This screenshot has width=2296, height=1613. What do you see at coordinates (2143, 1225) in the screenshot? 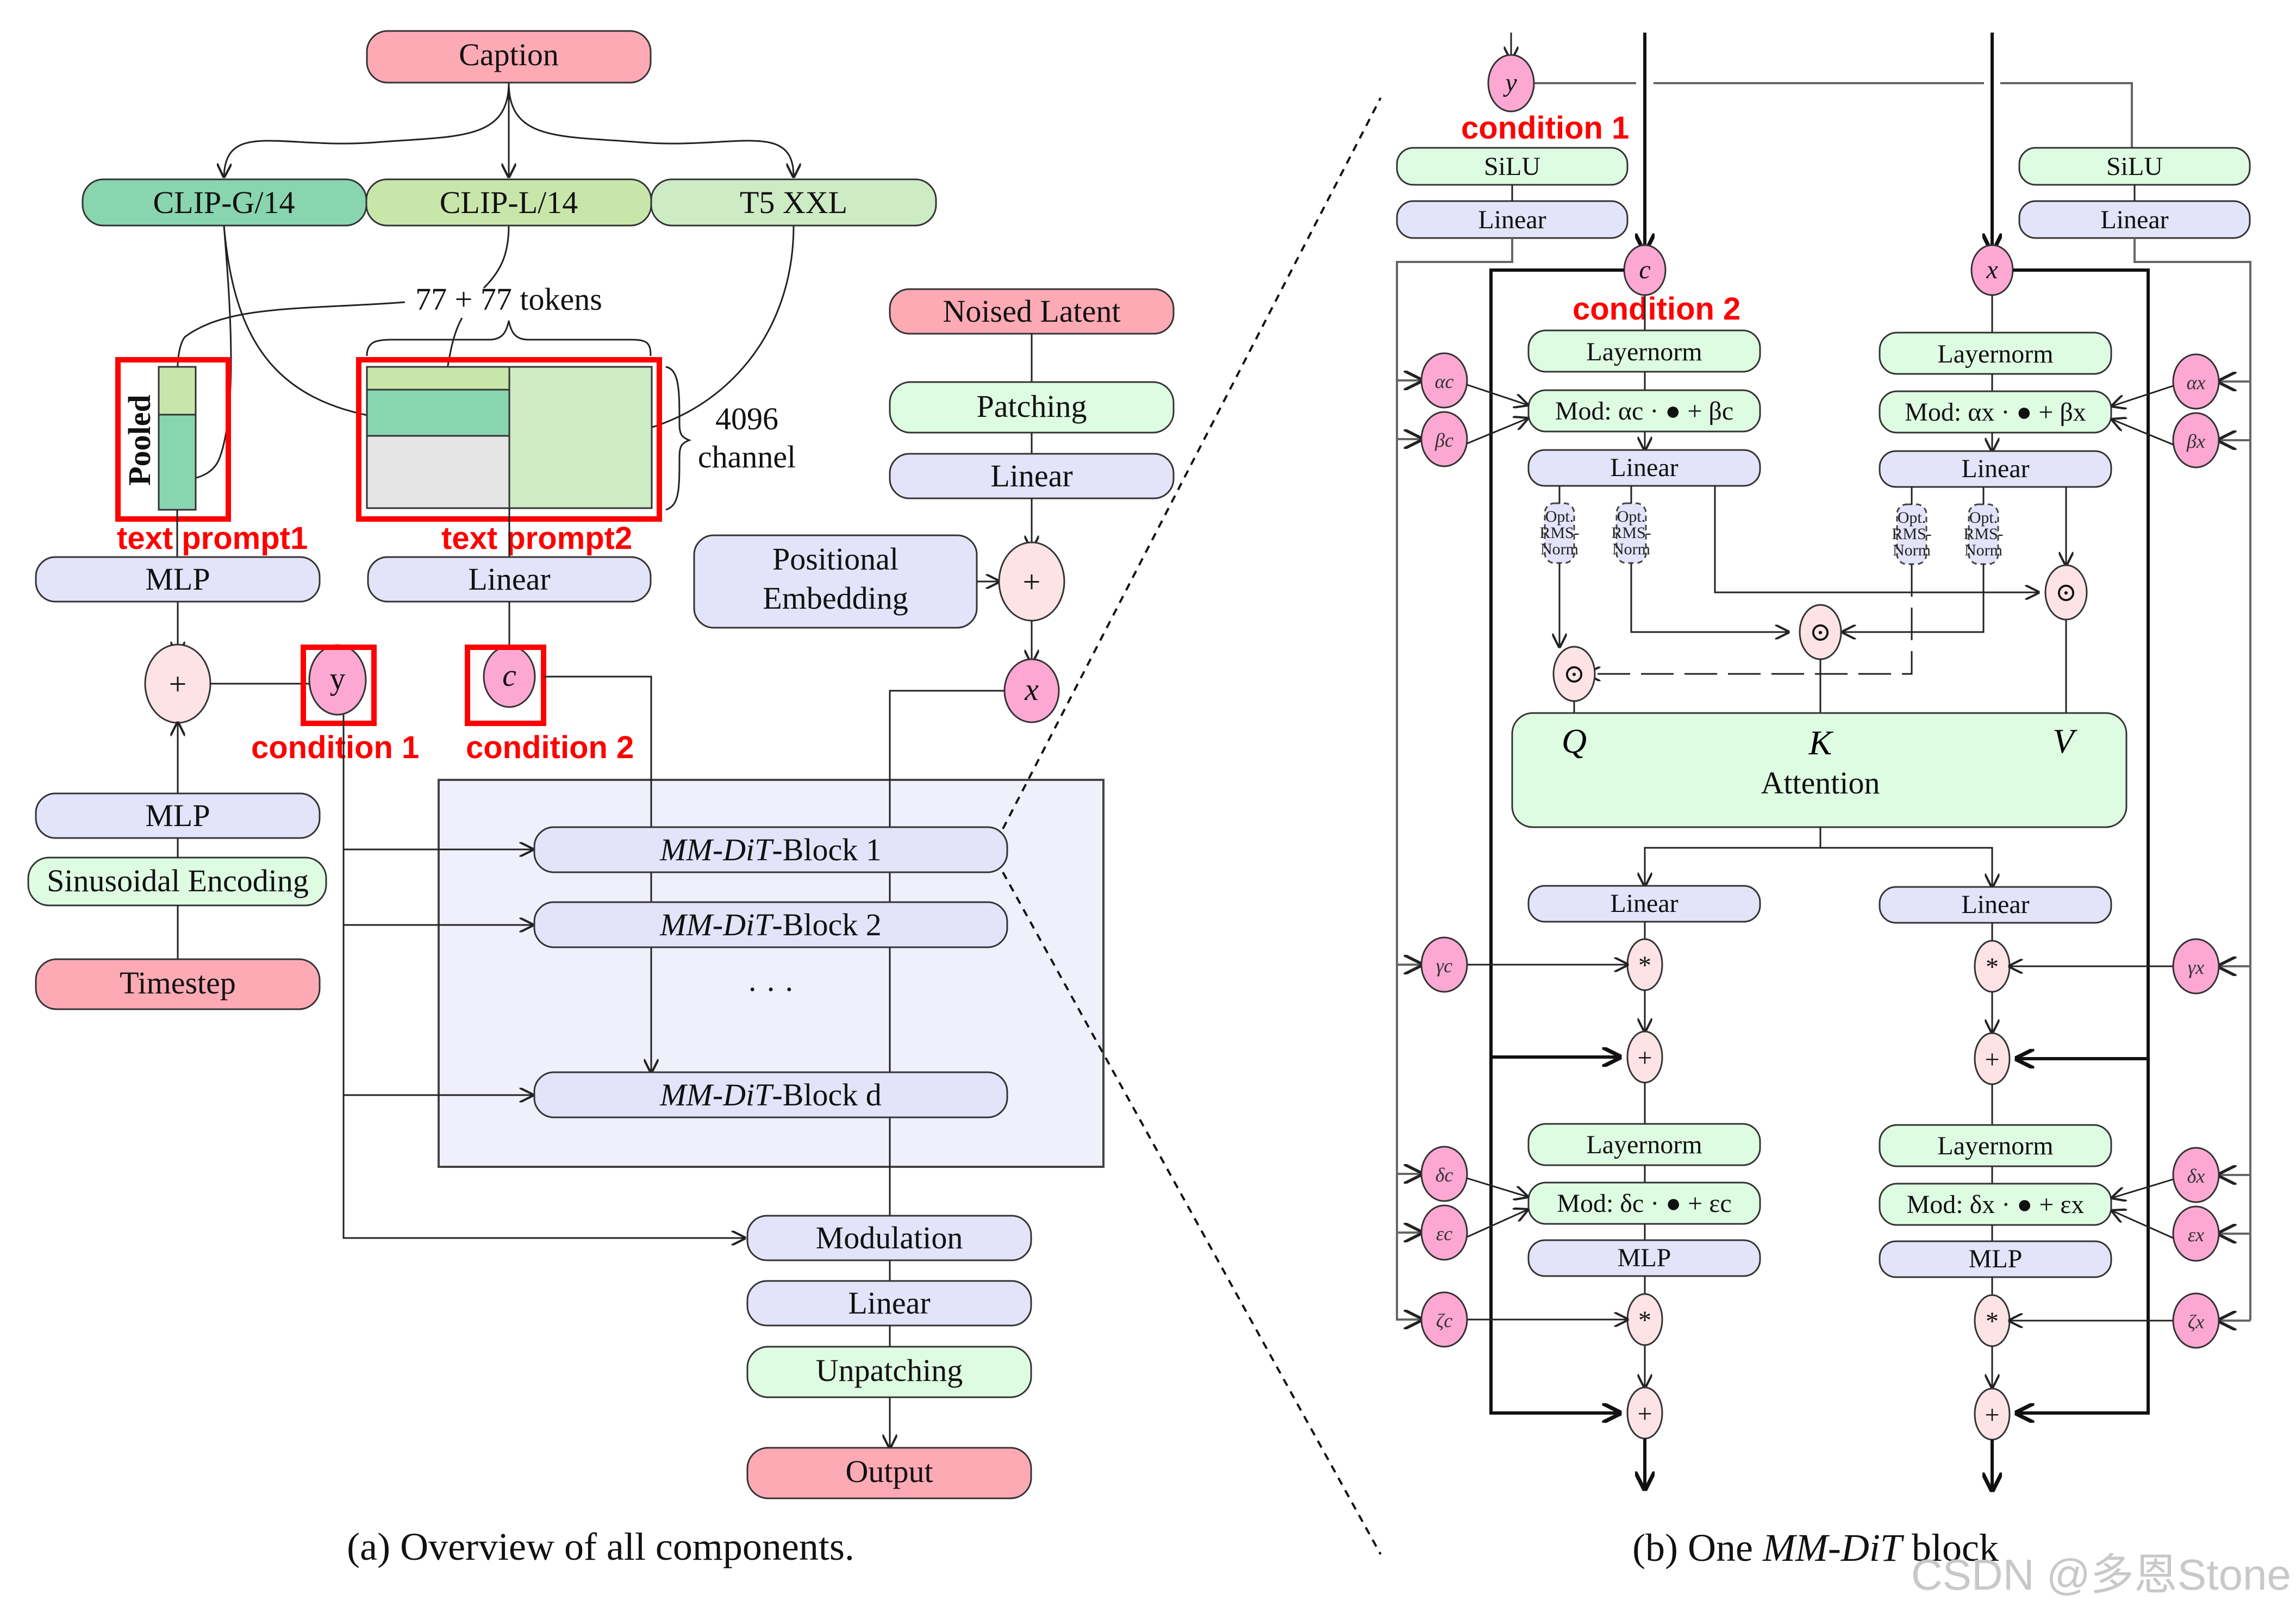
I see `edge-epsilon-x-mod` at bounding box center [2143, 1225].